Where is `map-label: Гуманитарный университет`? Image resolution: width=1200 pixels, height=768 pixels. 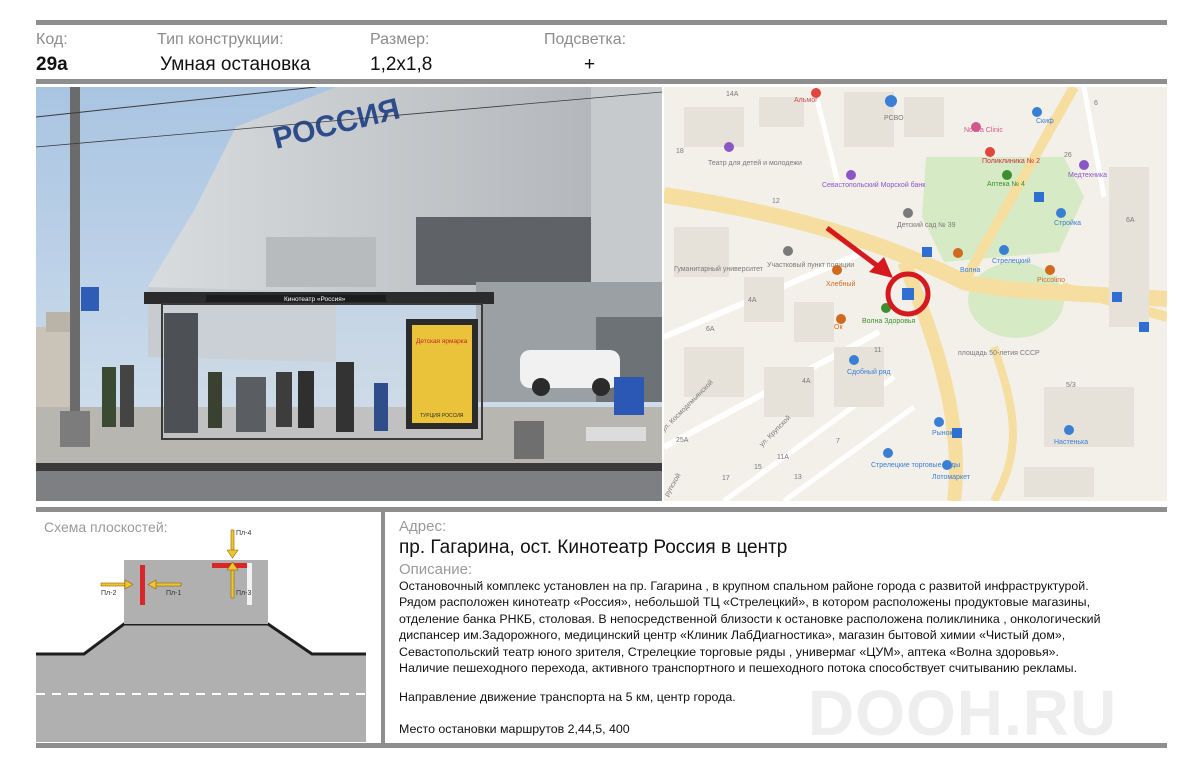 map-label: Гуманитарный университет is located at coordinates (719, 269).